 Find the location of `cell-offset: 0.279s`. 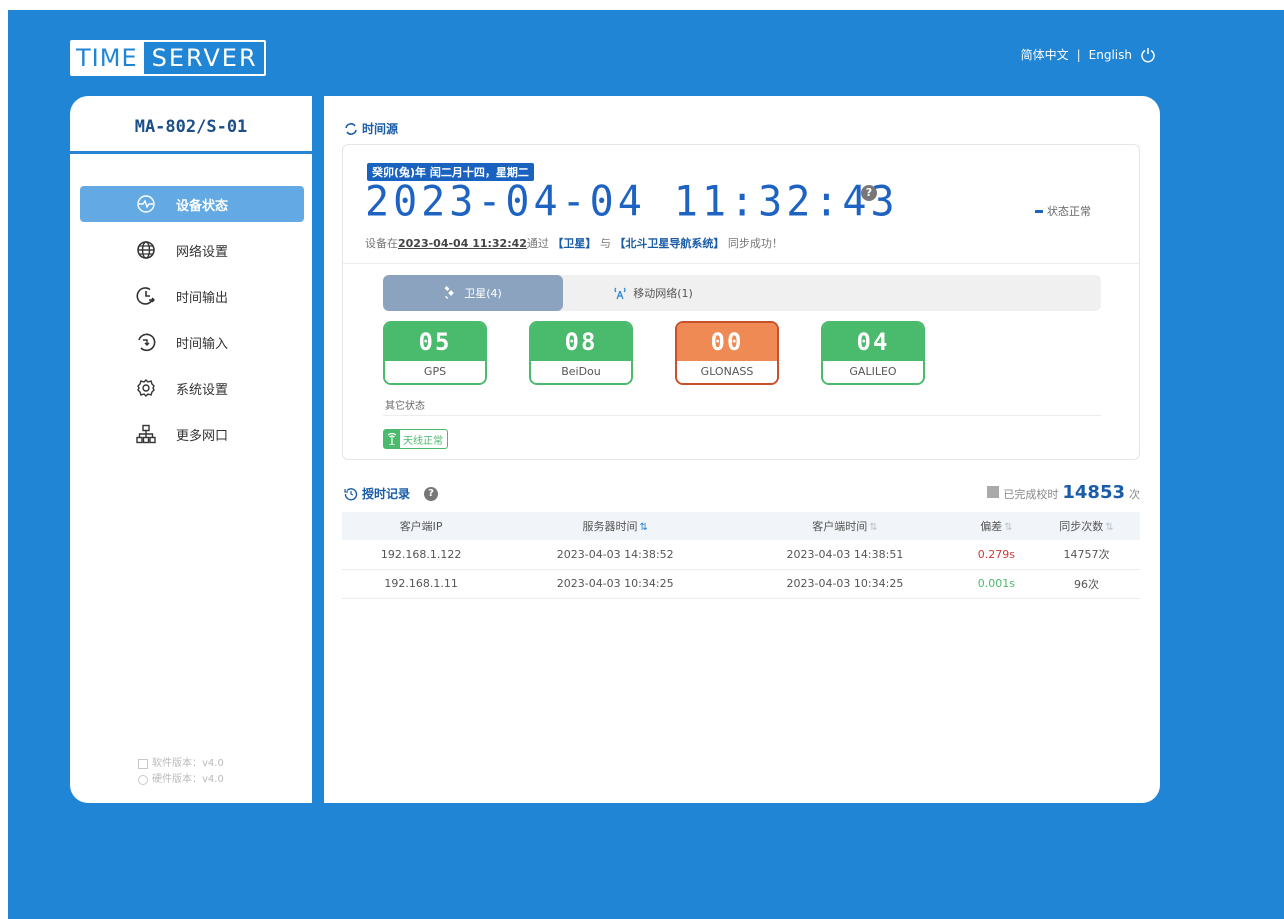

cell-offset: 0.279s is located at coordinates (996, 555).